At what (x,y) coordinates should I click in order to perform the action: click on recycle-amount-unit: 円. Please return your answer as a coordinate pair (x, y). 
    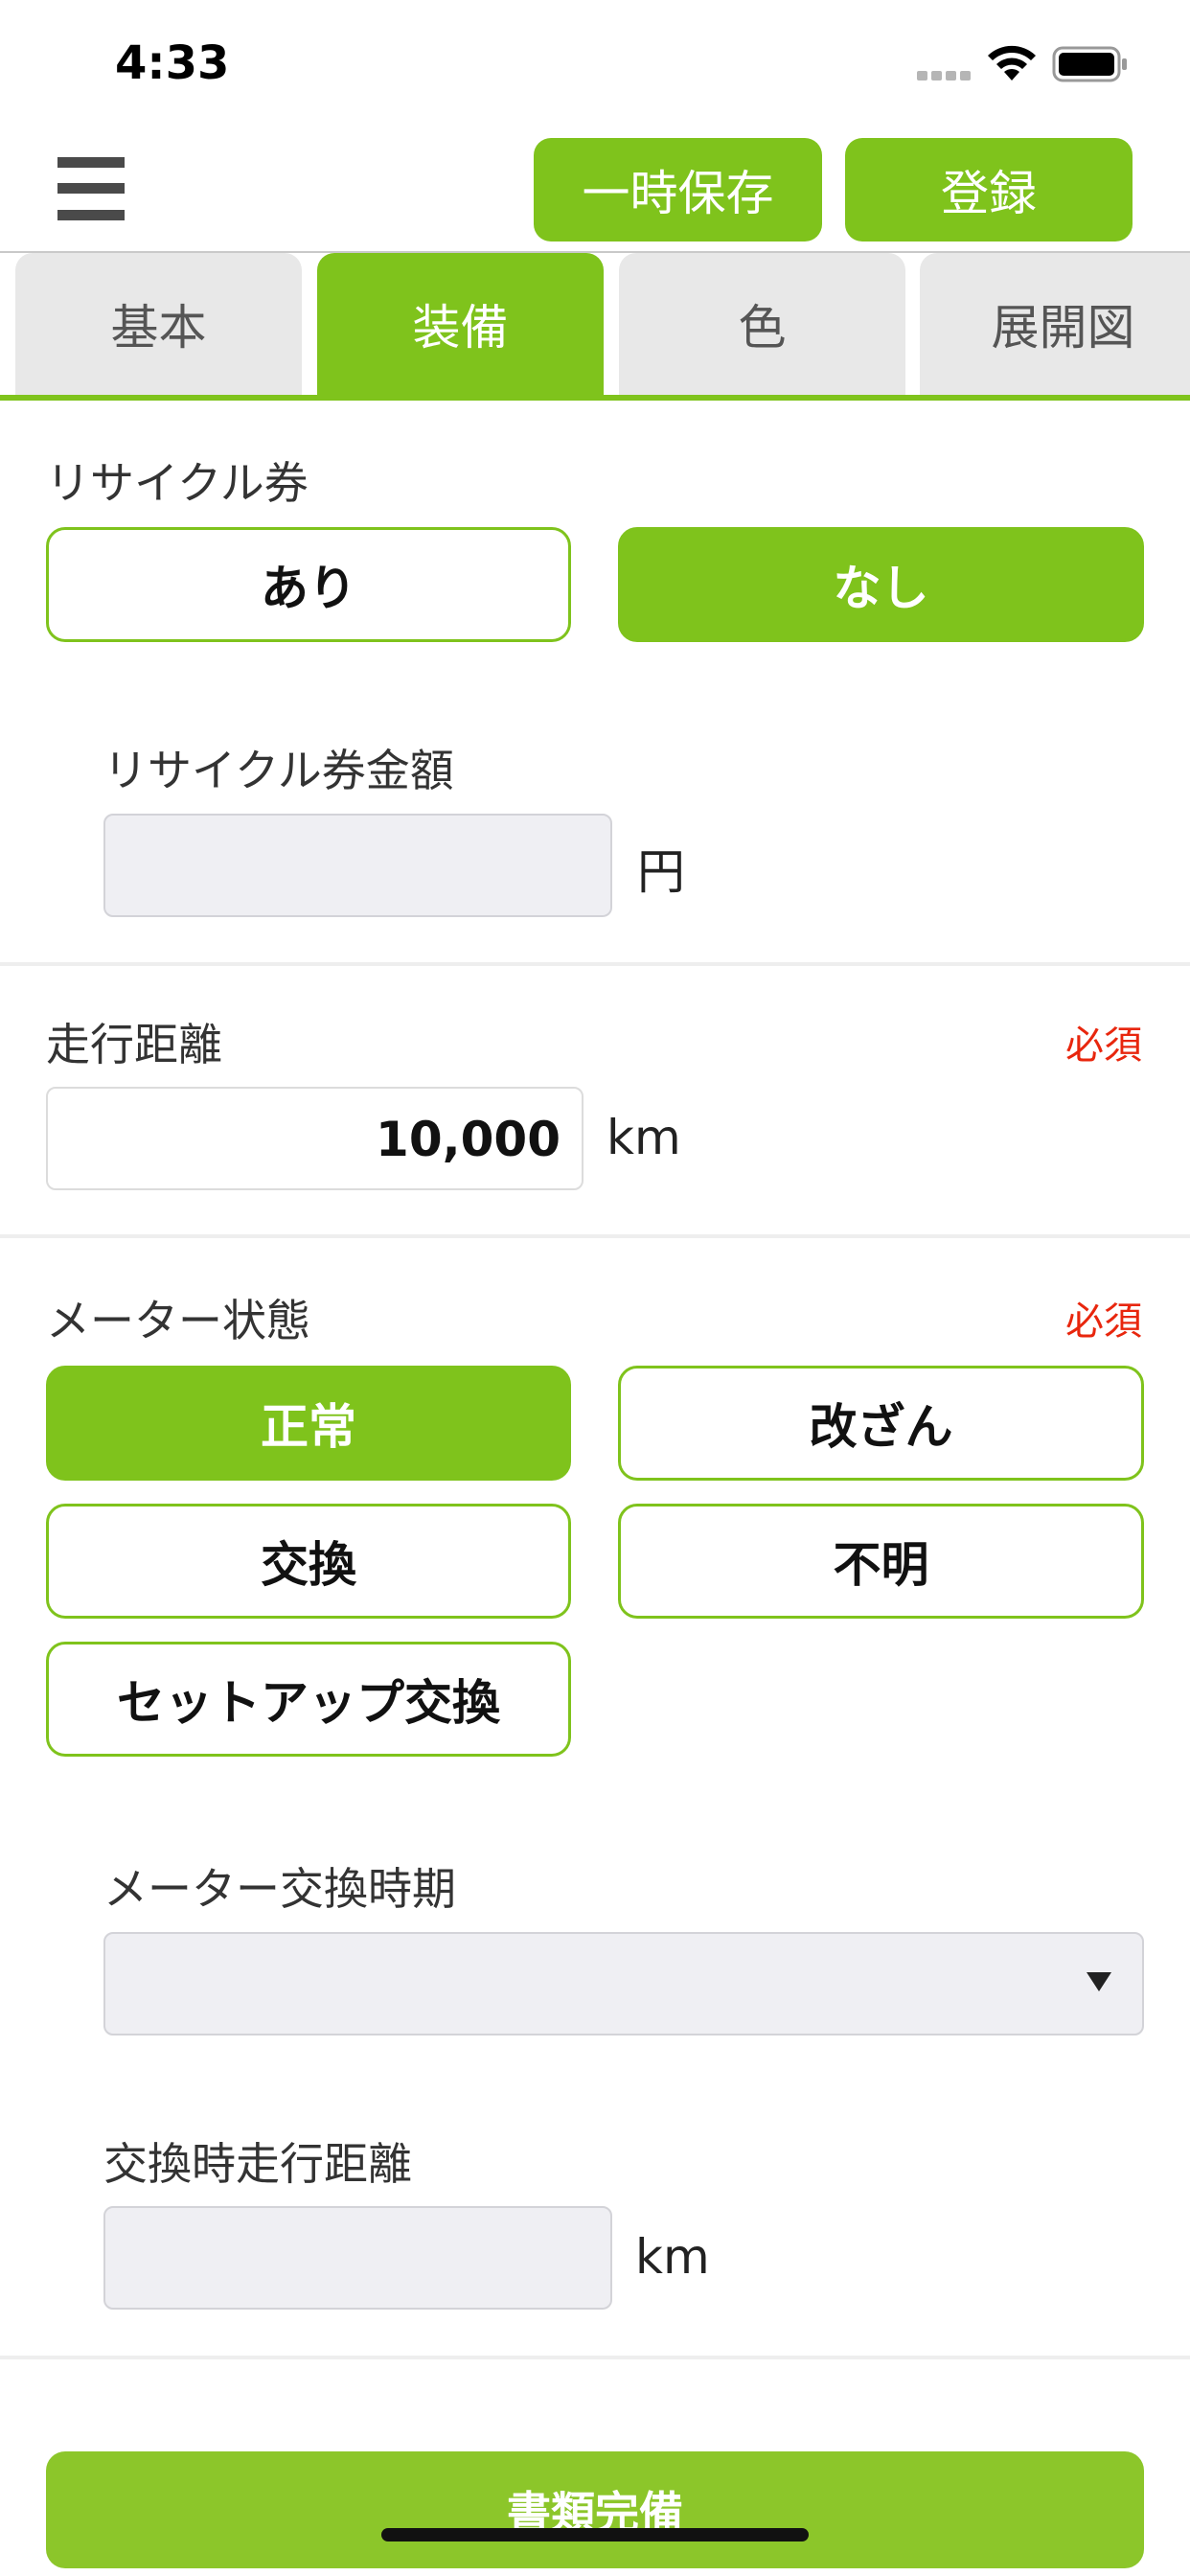
    Looking at the image, I should click on (661, 872).